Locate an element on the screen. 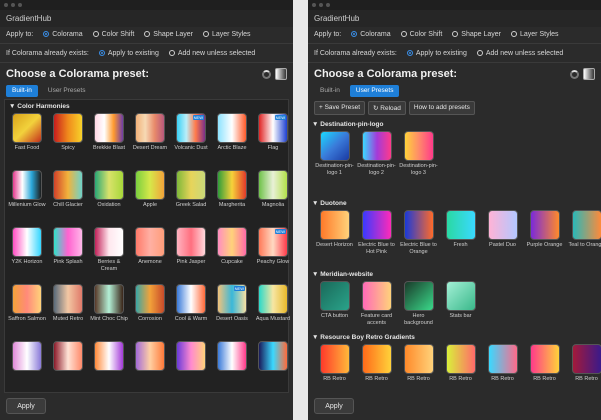 The height and width of the screenshot is (420, 601). preset-tile: Pastel Duo is located at coordinates (502, 239).